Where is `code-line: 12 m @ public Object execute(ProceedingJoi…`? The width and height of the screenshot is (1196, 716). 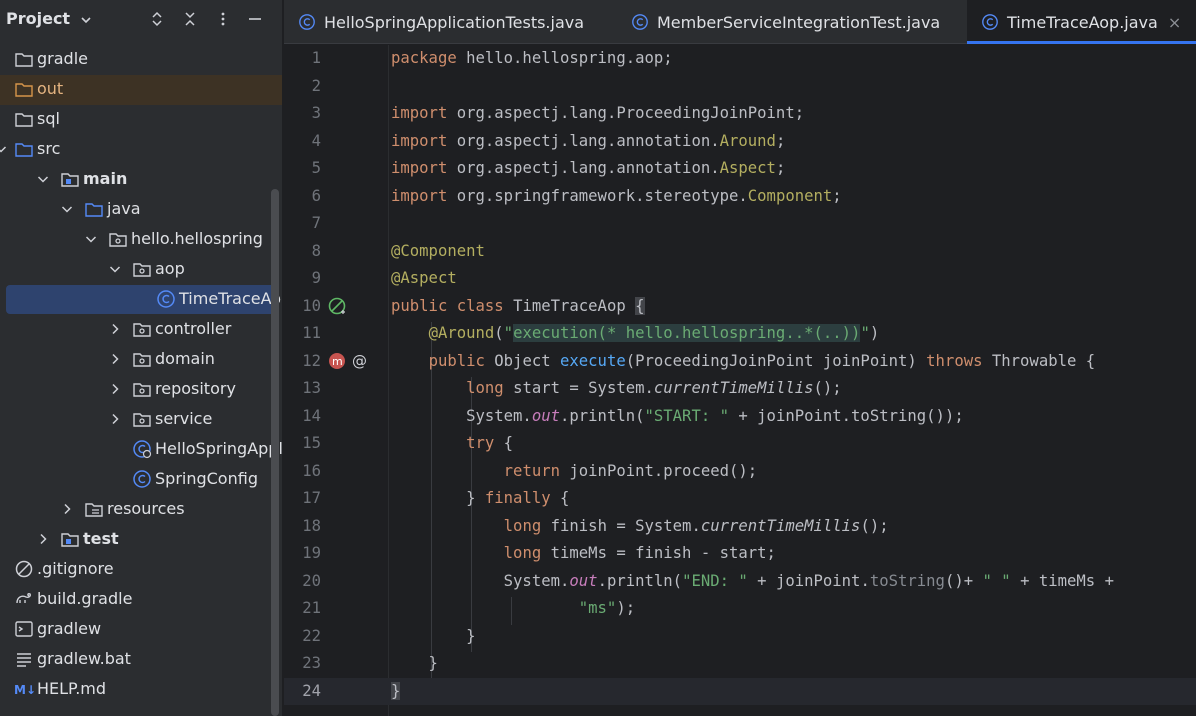 code-line: 12 m @ public Object execute(ProceedingJoi… is located at coordinates (740, 362).